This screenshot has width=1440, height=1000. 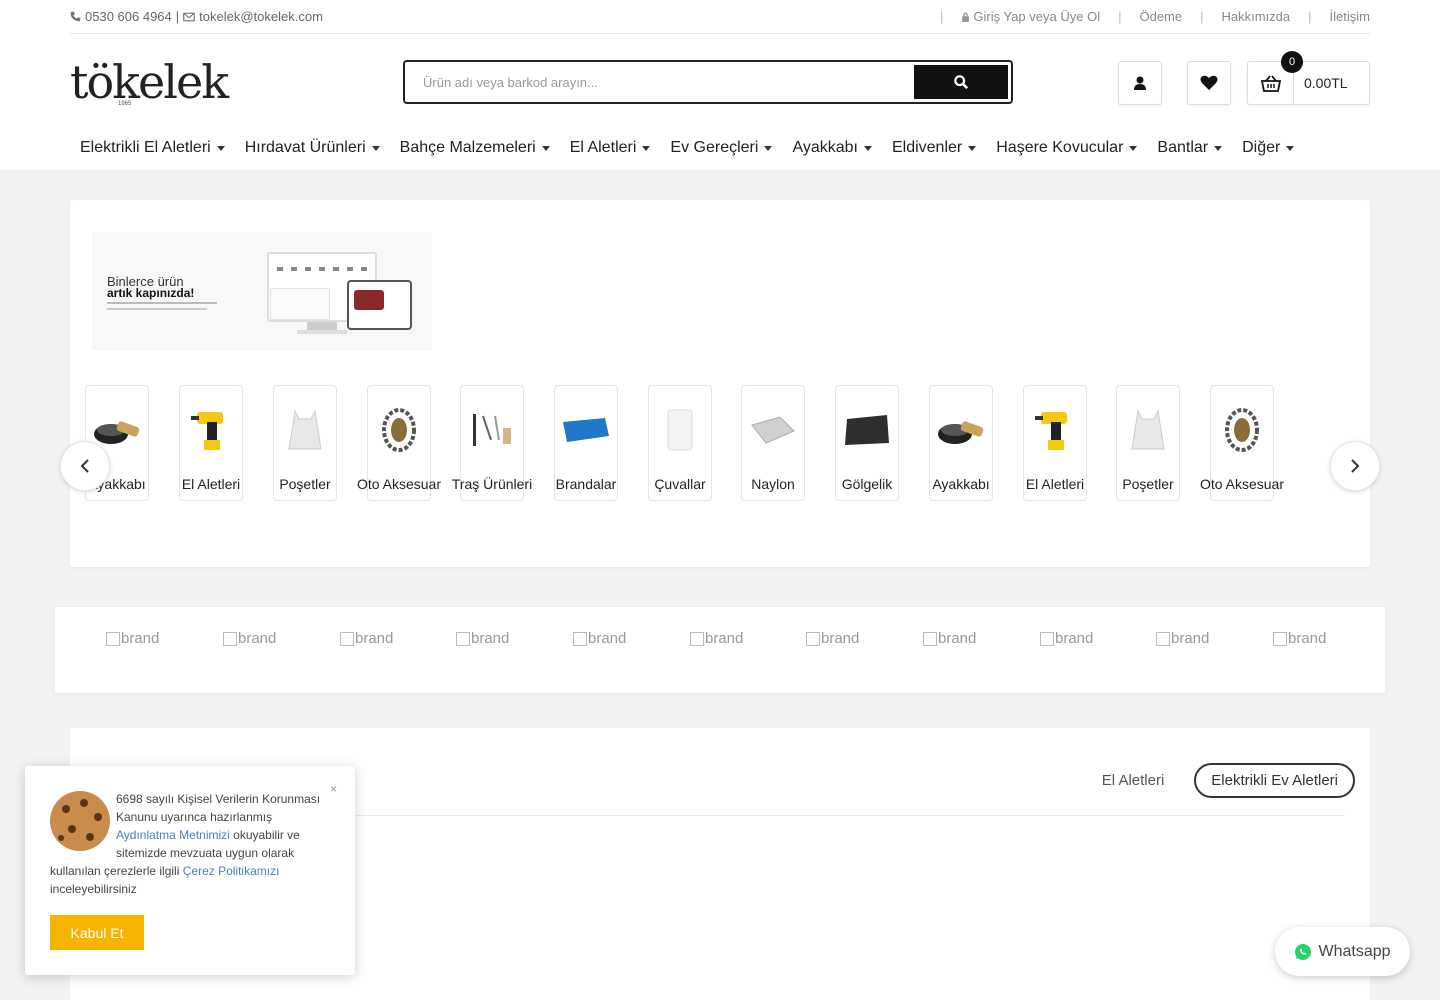 I want to click on category-card: Naylon, so click(x=773, y=443).